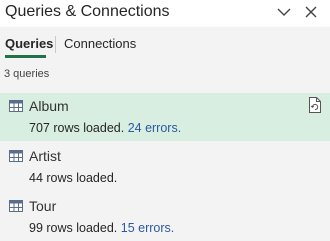 The image size is (330, 241). I want to click on query-status: 99 rows loaded. 15 errors., so click(101, 228).